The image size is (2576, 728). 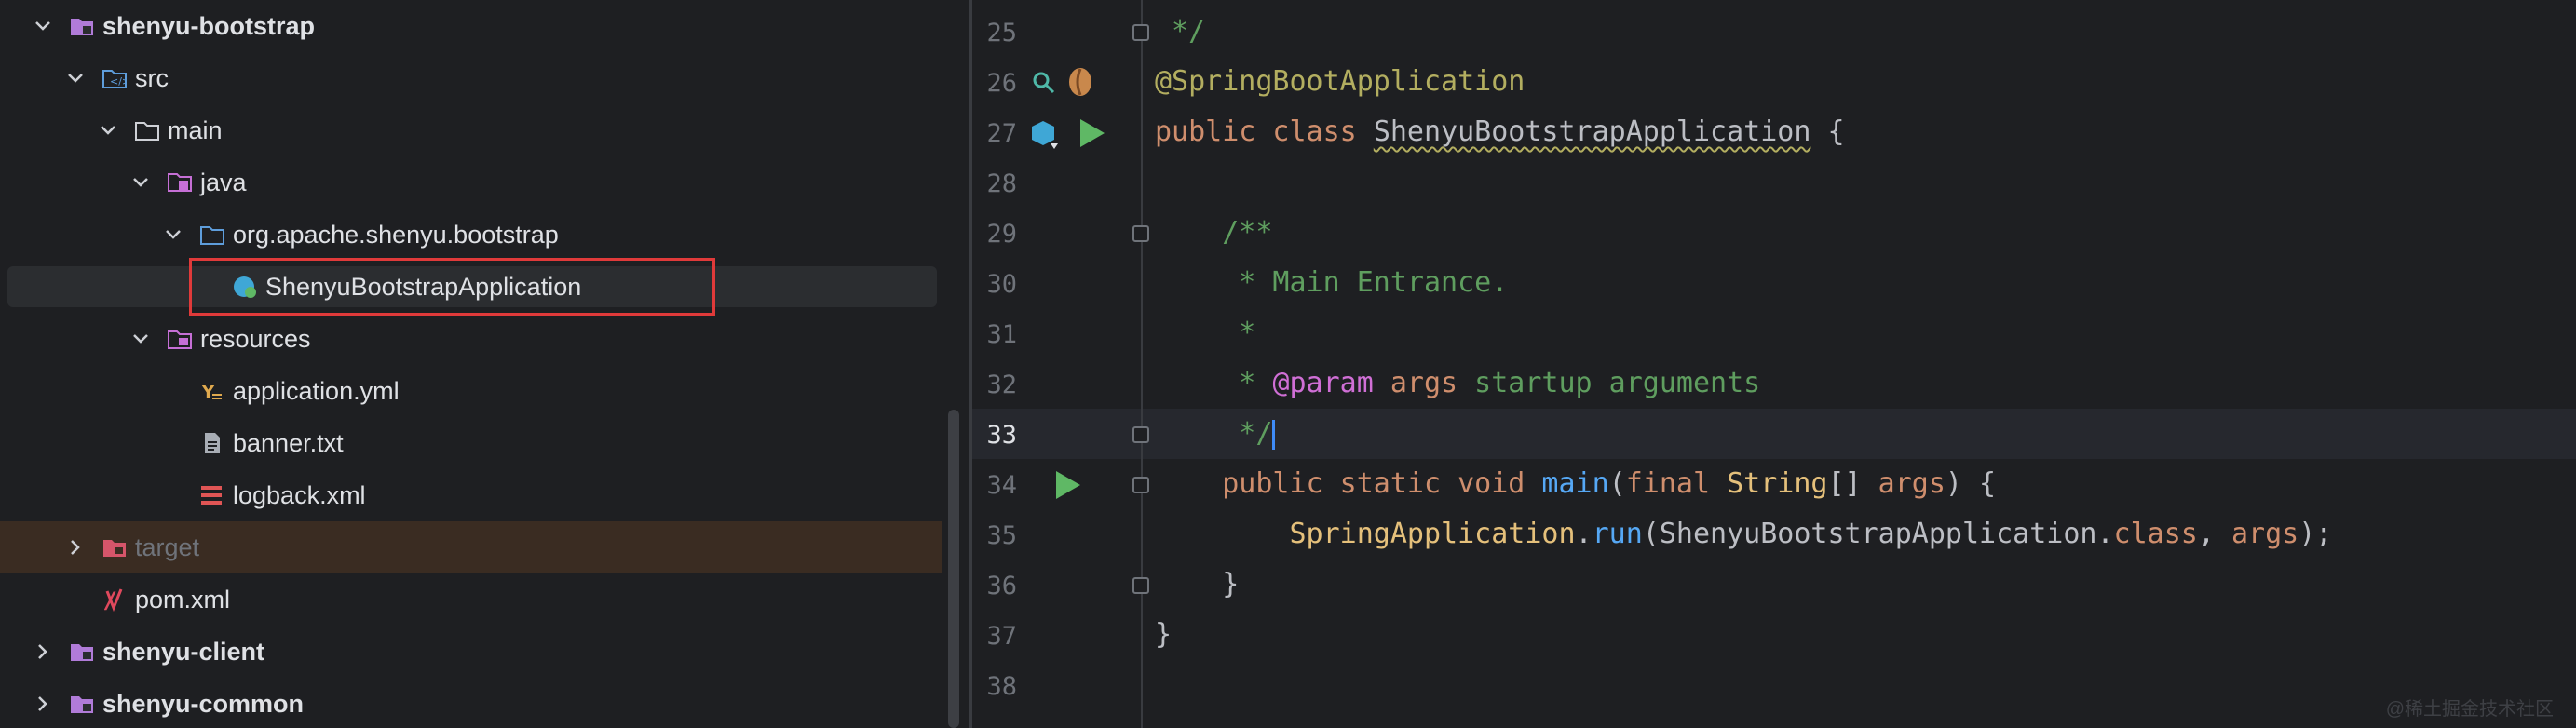 I want to click on run-main-icon, so click(x=1067, y=485).